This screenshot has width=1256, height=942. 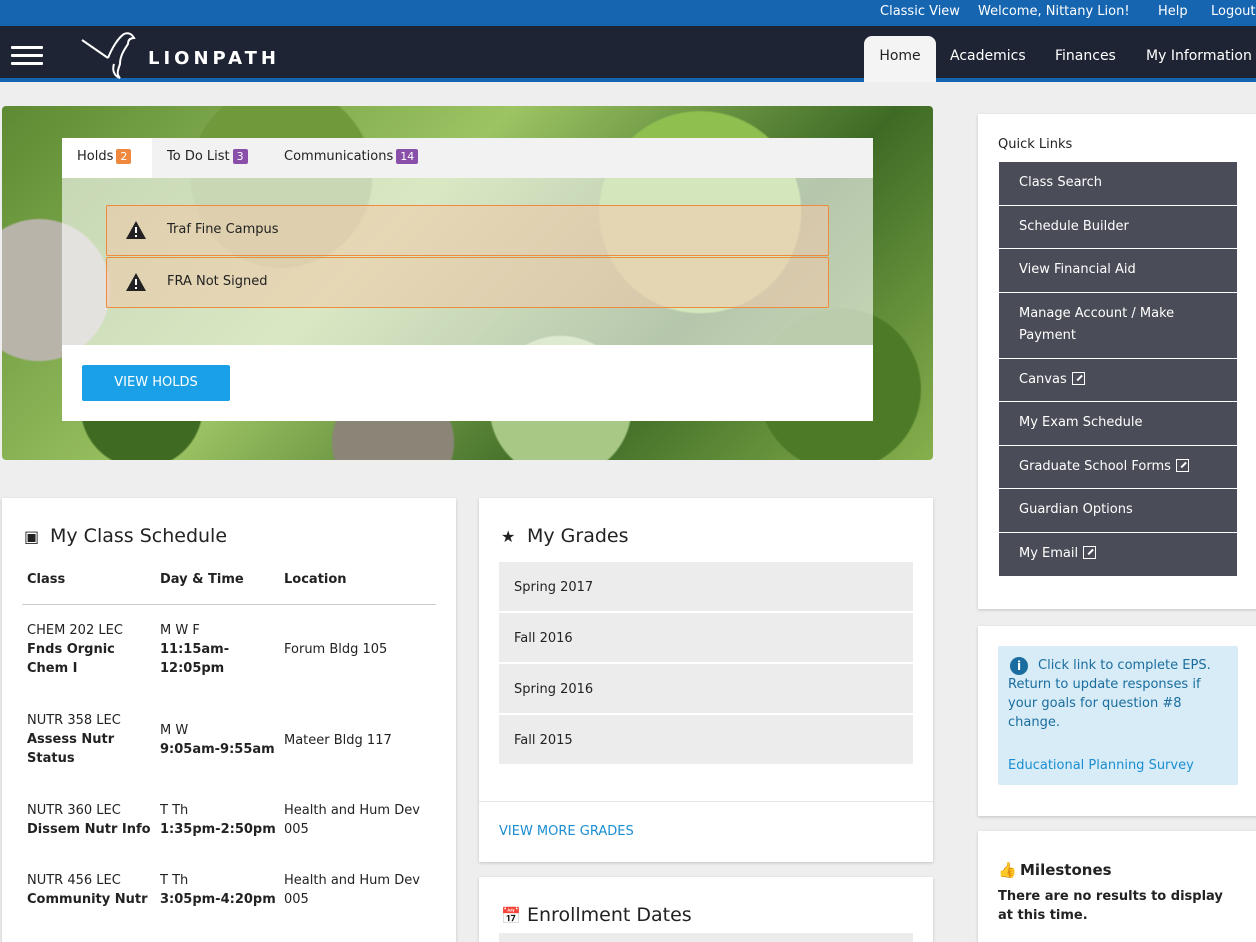 What do you see at coordinates (1054, 11) in the screenshot?
I see `welcome-message: Welcome, Nittany Lion!` at bounding box center [1054, 11].